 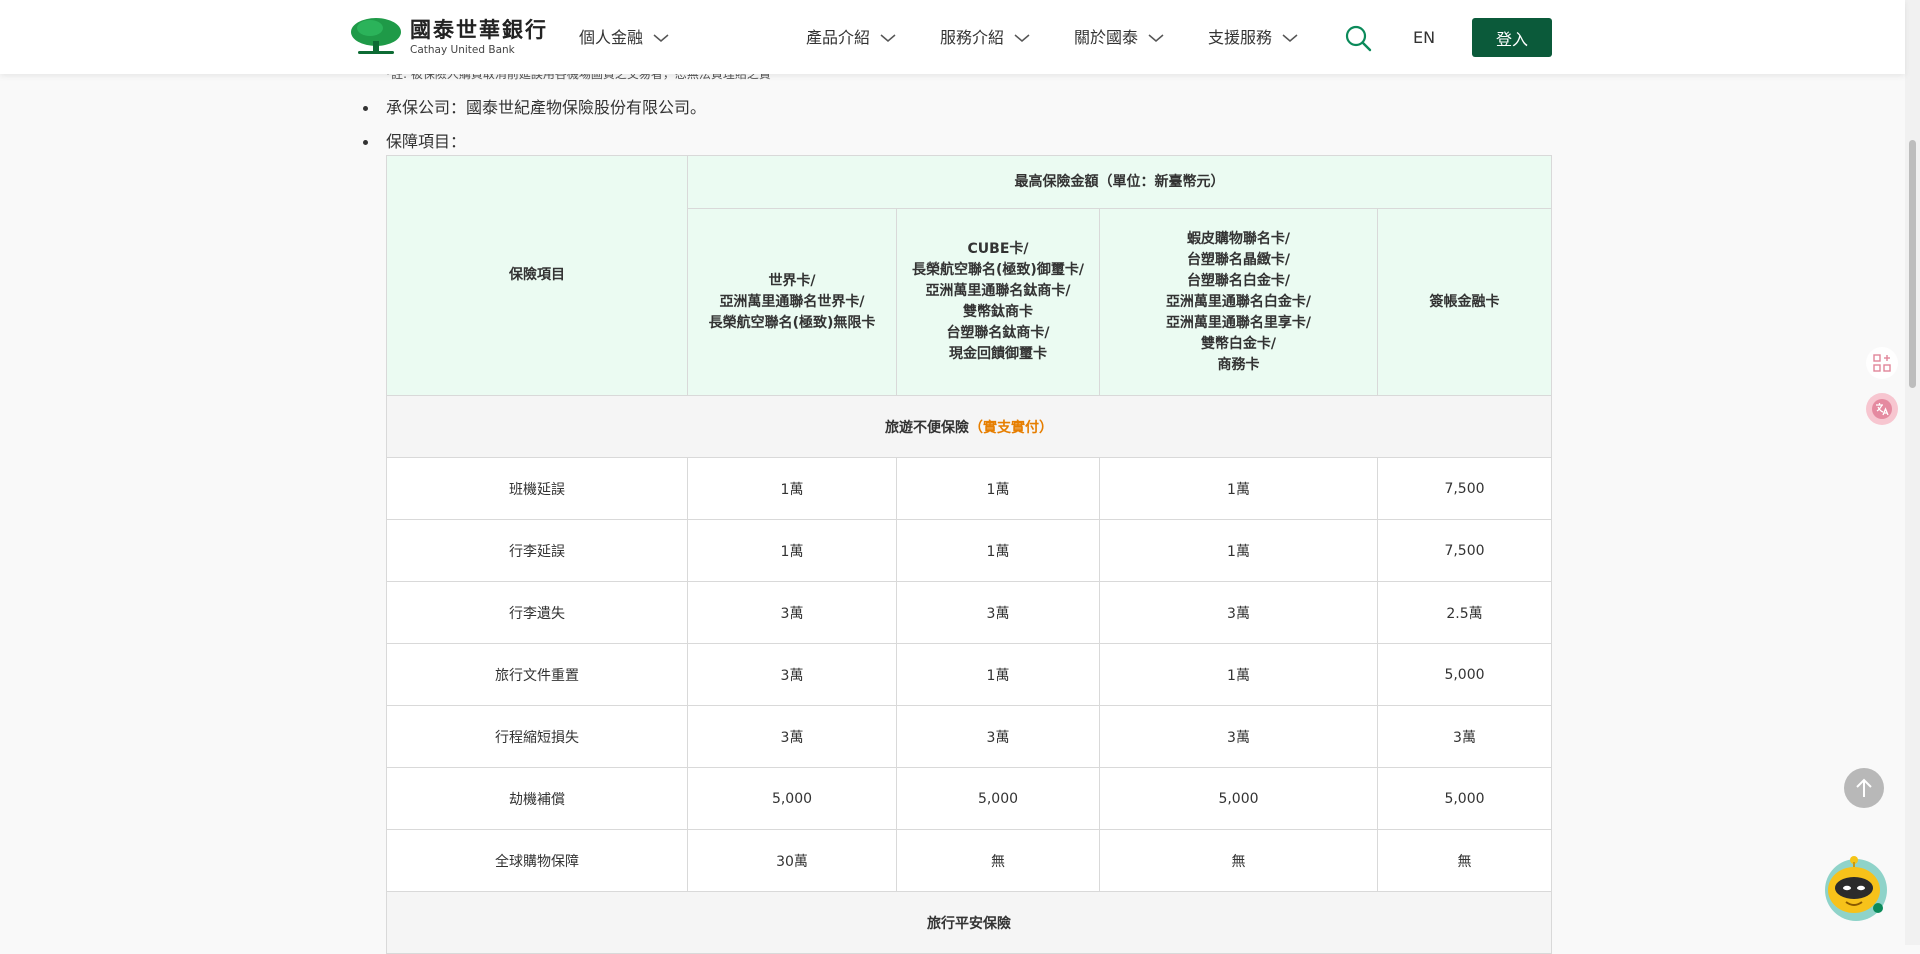 What do you see at coordinates (972, 37) in the screenshot?
I see `nav-services-label: 服務介紹` at bounding box center [972, 37].